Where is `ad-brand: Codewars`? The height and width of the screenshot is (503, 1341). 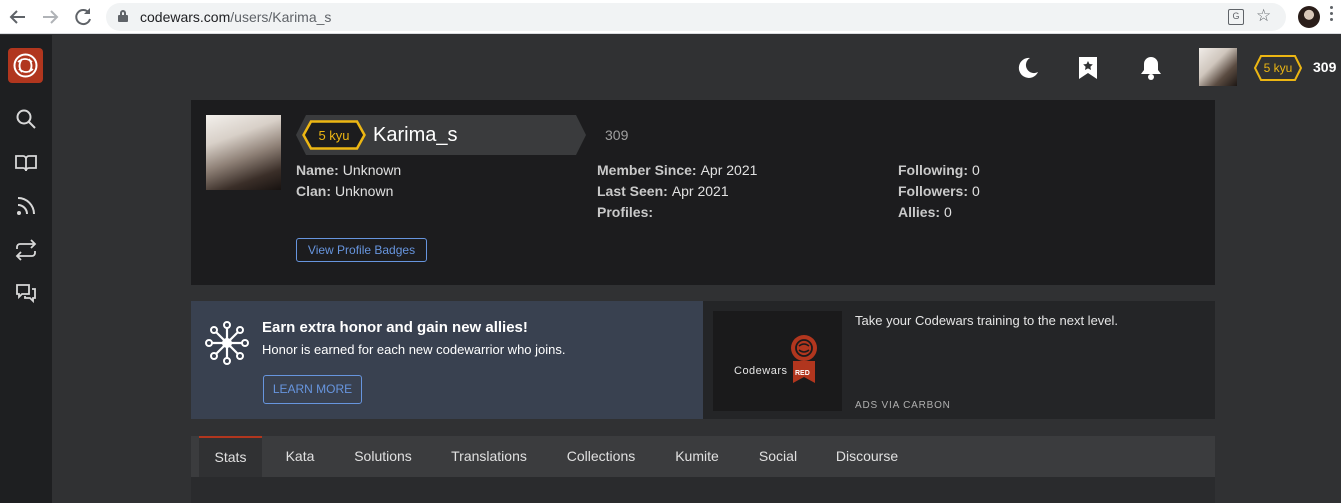 ad-brand: Codewars is located at coordinates (761, 371).